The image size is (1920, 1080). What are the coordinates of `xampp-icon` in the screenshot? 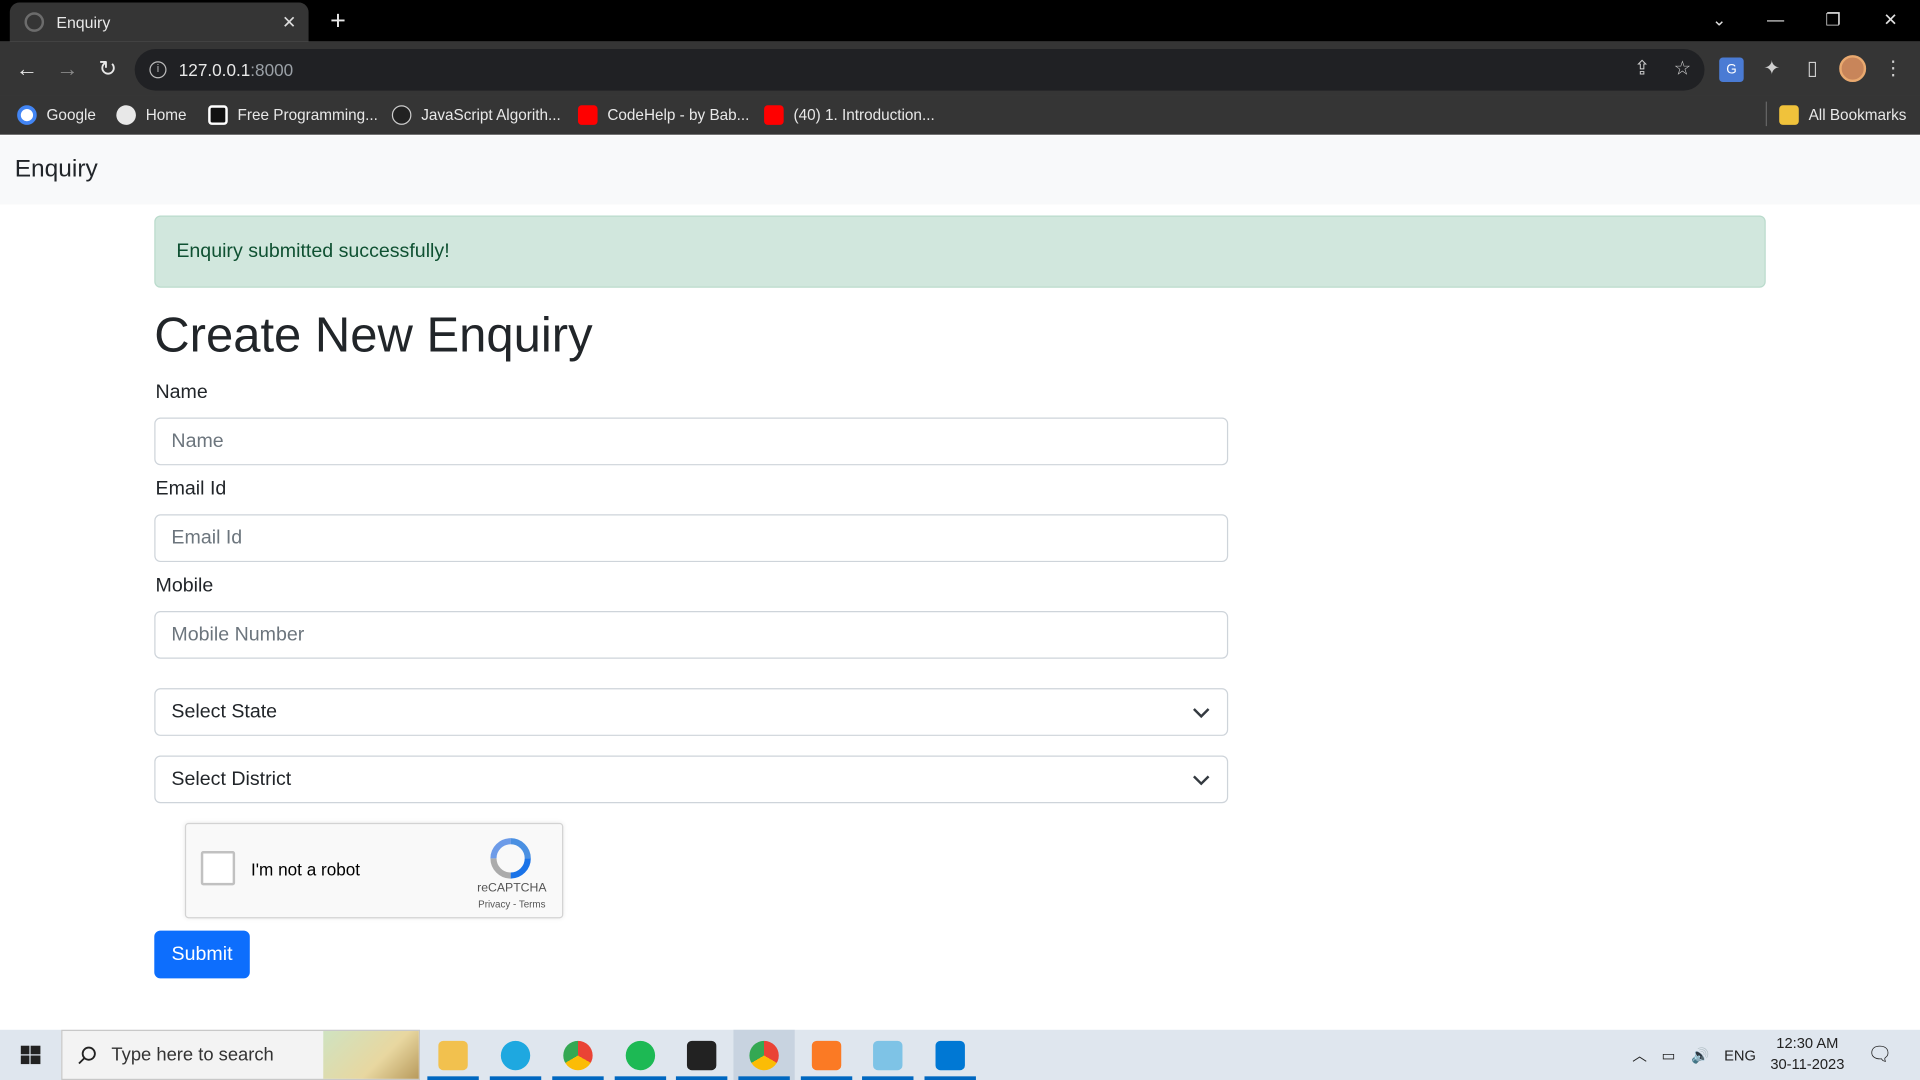 It's located at (826, 1055).